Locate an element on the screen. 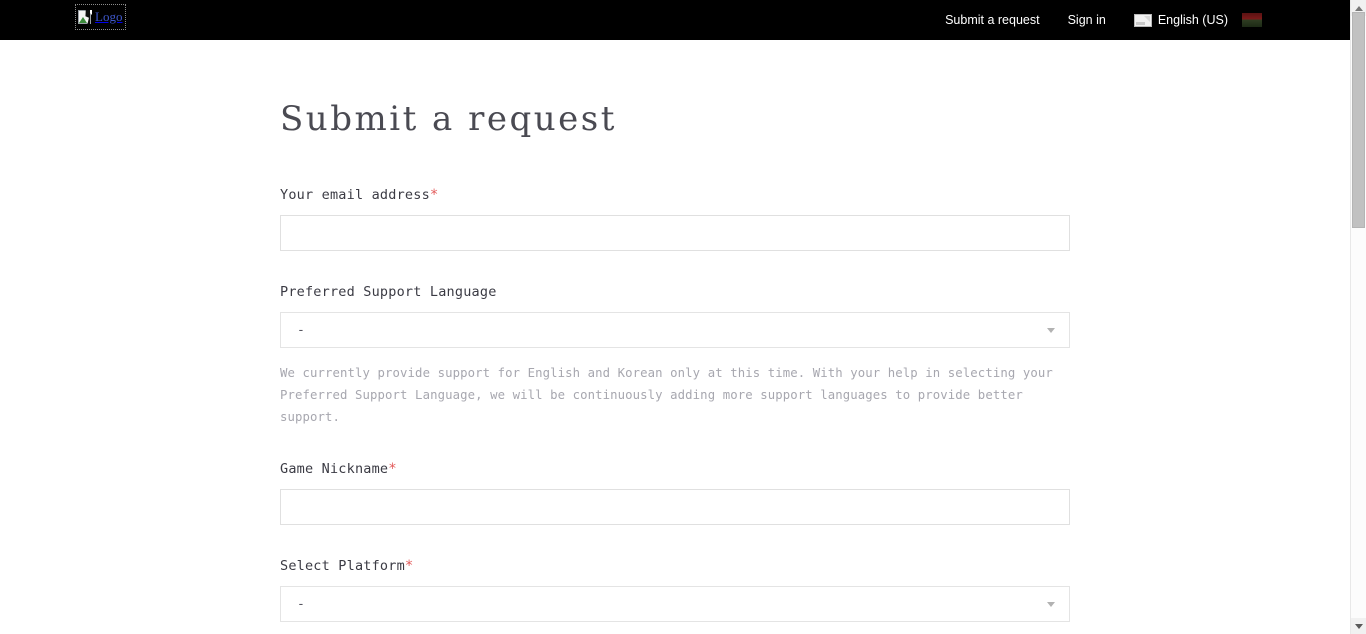 The image size is (1366, 634). field-your-email-address: Your email address* is located at coordinates (675, 218).